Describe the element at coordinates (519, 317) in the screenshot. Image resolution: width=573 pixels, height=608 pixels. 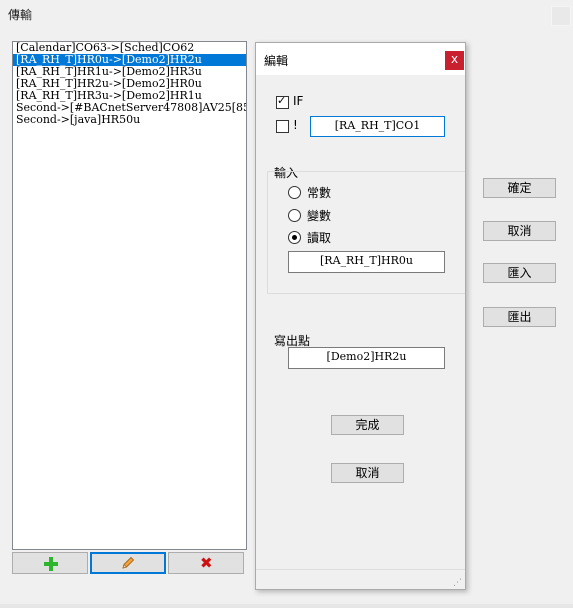
I see `export-button: 匯出` at that location.